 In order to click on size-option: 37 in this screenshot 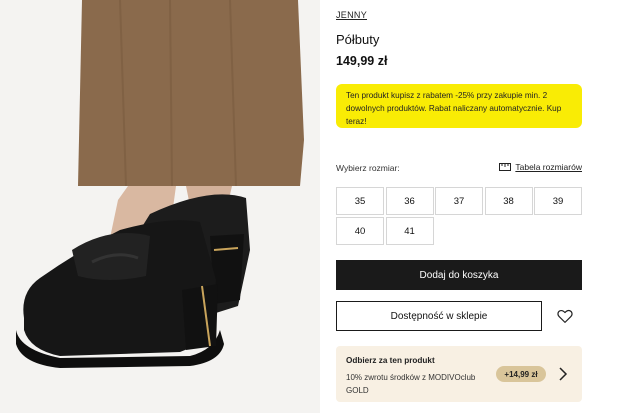, I will do `click(459, 201)`.